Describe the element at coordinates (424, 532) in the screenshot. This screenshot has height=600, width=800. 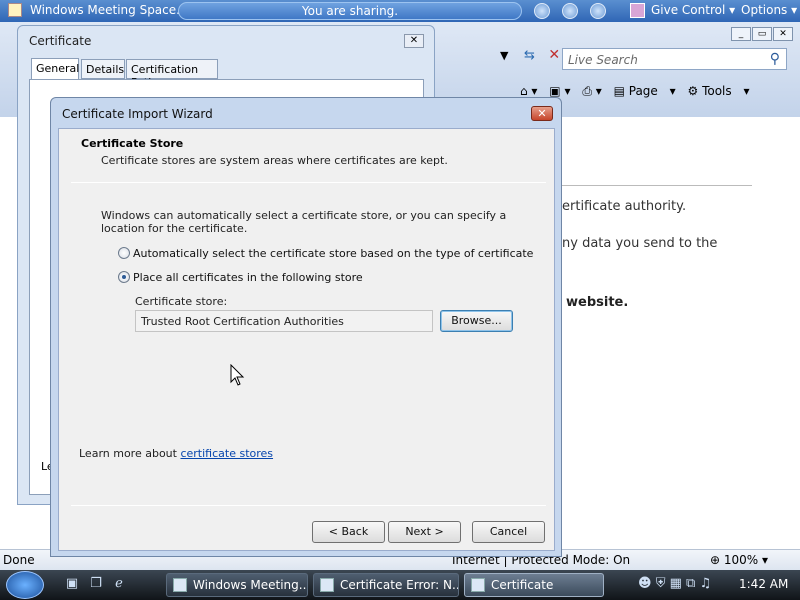
I see `next-button: Next >` at that location.